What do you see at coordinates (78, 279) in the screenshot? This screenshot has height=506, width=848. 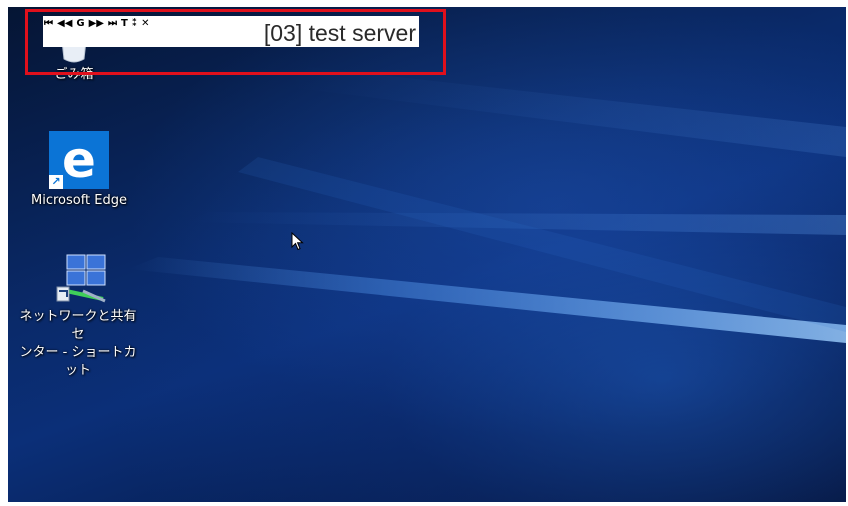 I see `network-icon` at bounding box center [78, 279].